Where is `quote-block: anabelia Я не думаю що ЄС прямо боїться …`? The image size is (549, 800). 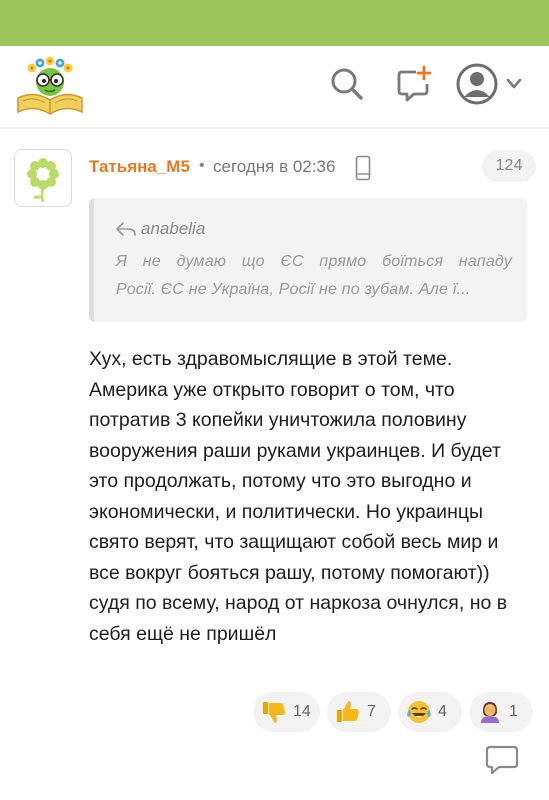
quote-block: anabelia Я не думаю що ЄС прямо боїться … is located at coordinates (308, 260).